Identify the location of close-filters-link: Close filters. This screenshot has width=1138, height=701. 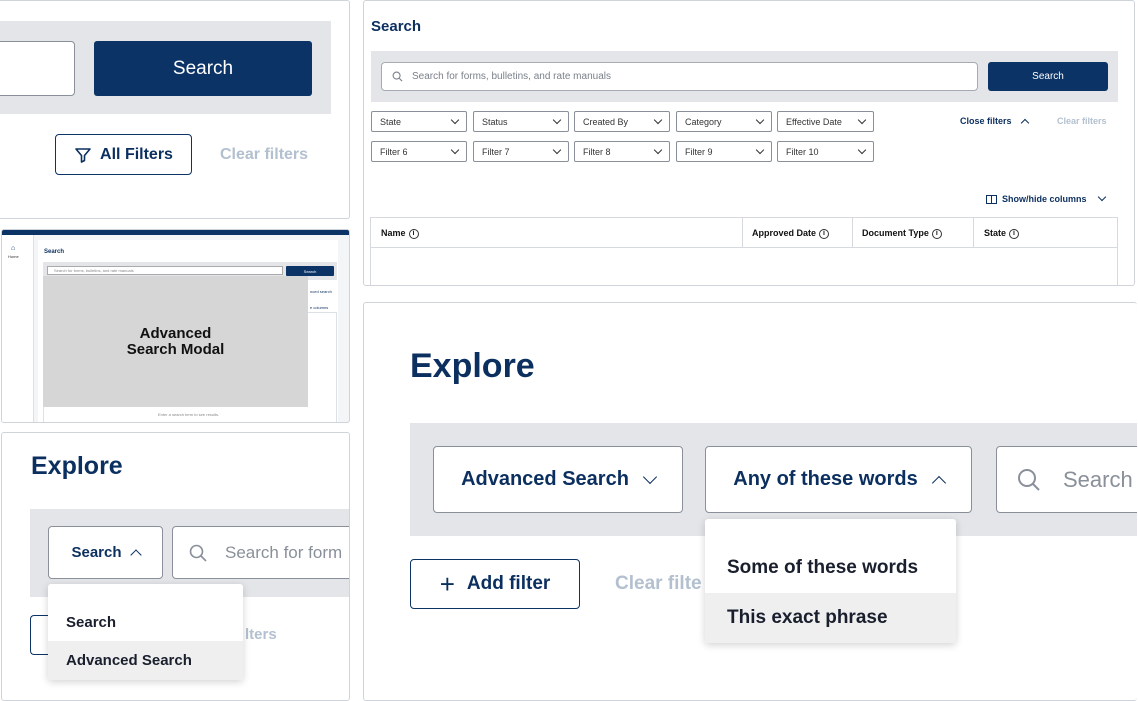
(994, 121).